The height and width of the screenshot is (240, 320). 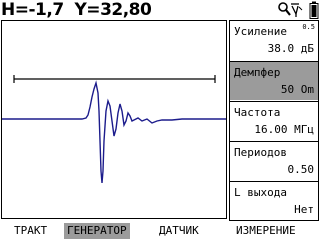 I want to click on param-periods-value: 0.50, so click(x=301, y=169).